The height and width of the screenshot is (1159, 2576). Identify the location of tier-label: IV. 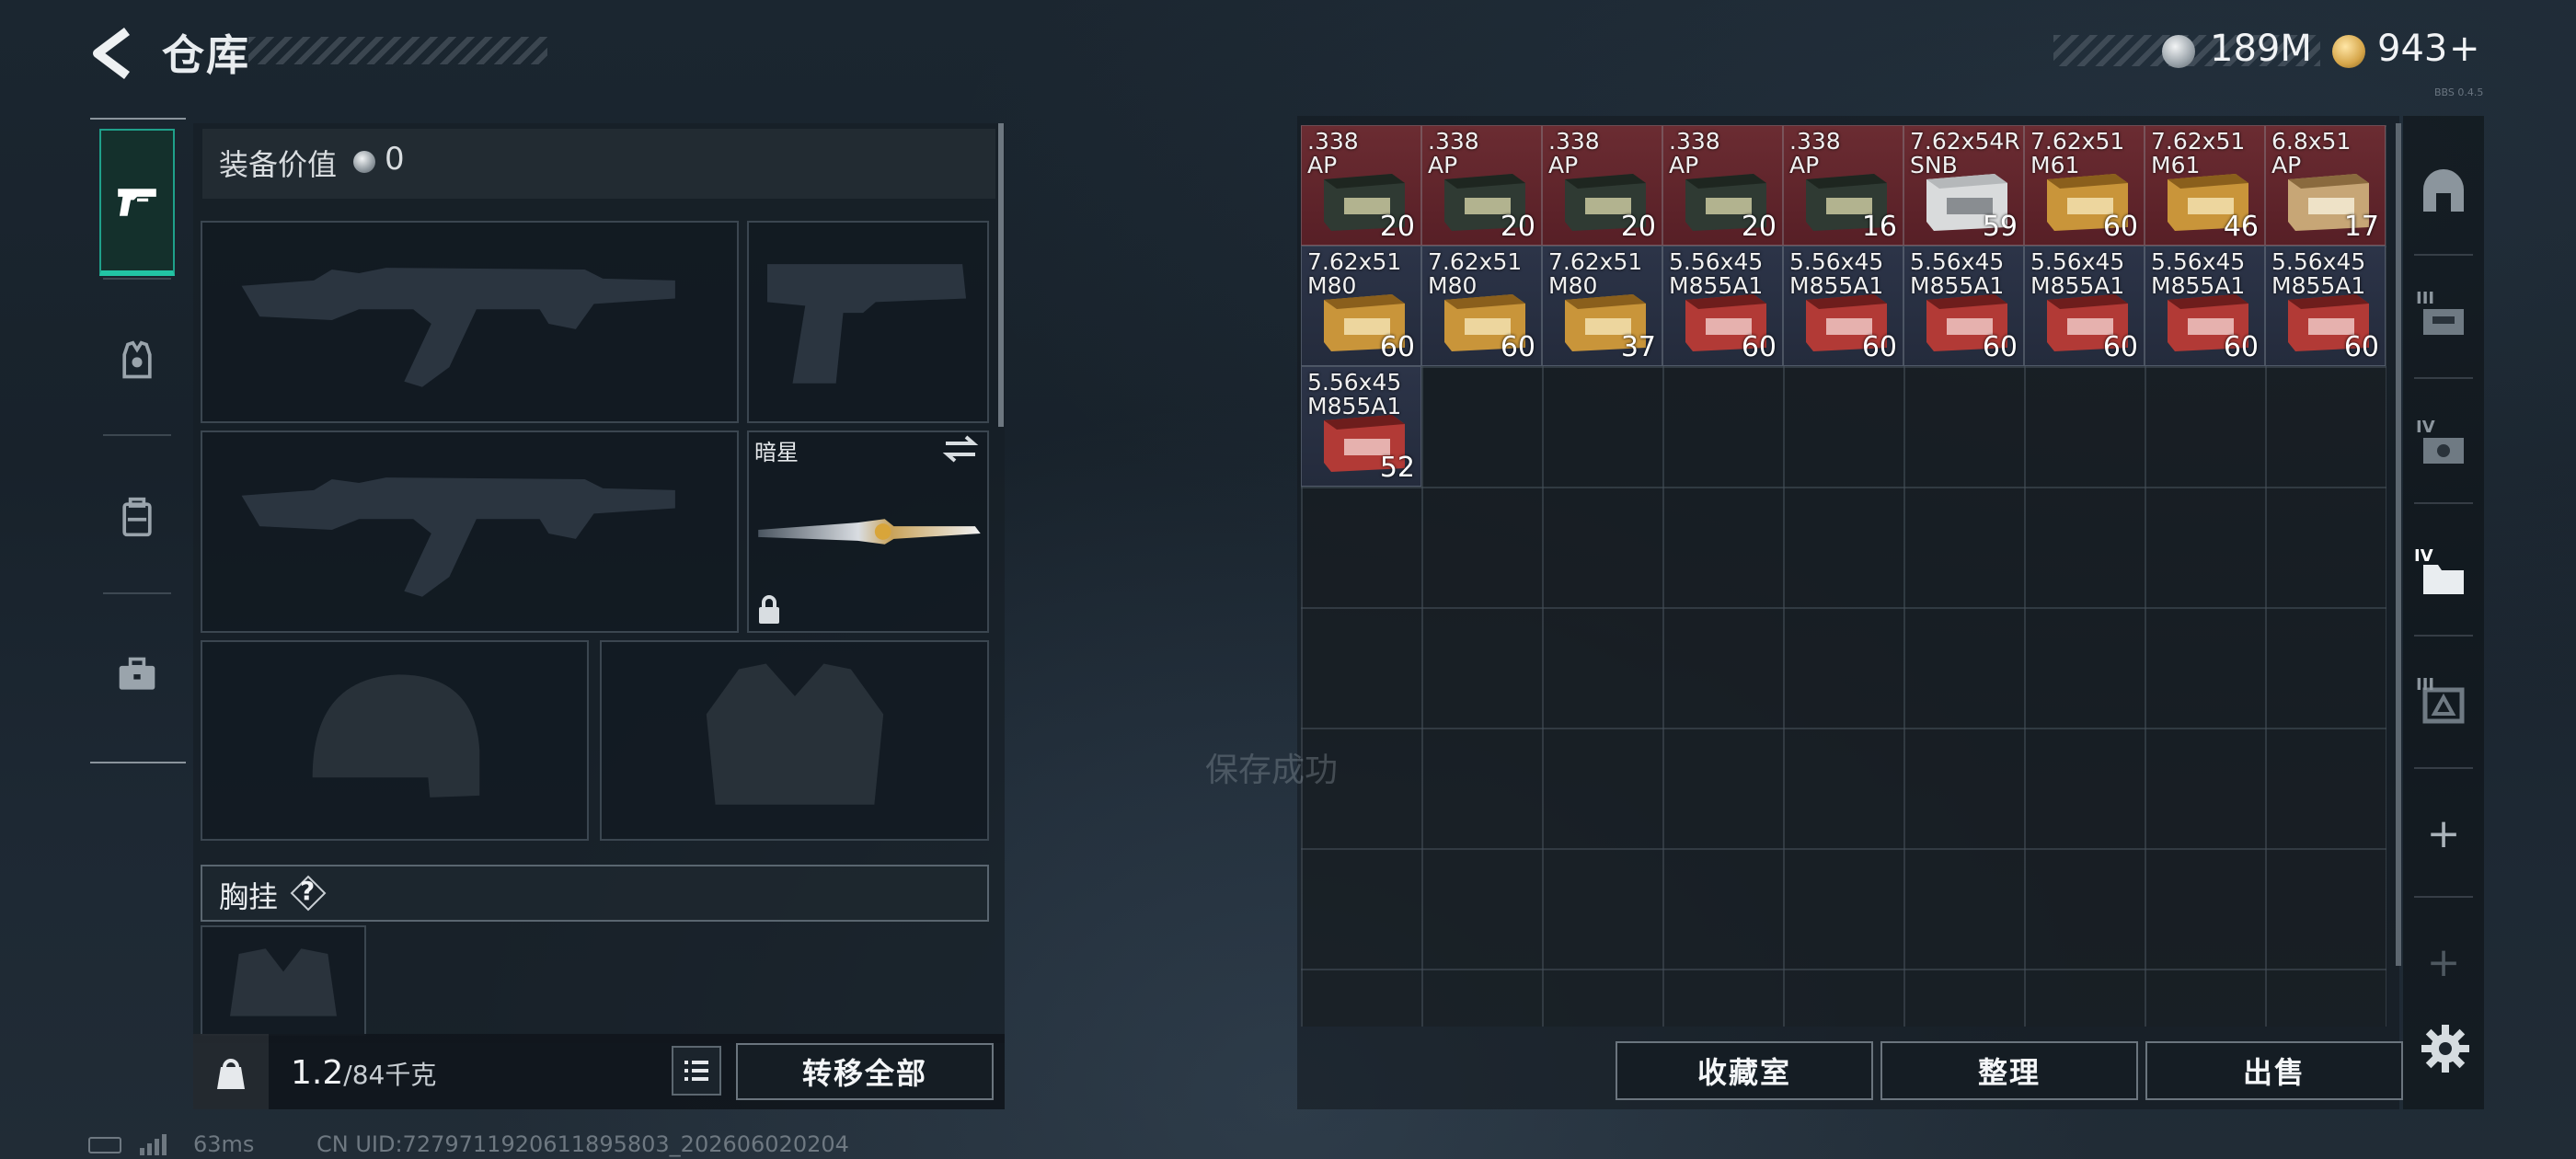
(2423, 556).